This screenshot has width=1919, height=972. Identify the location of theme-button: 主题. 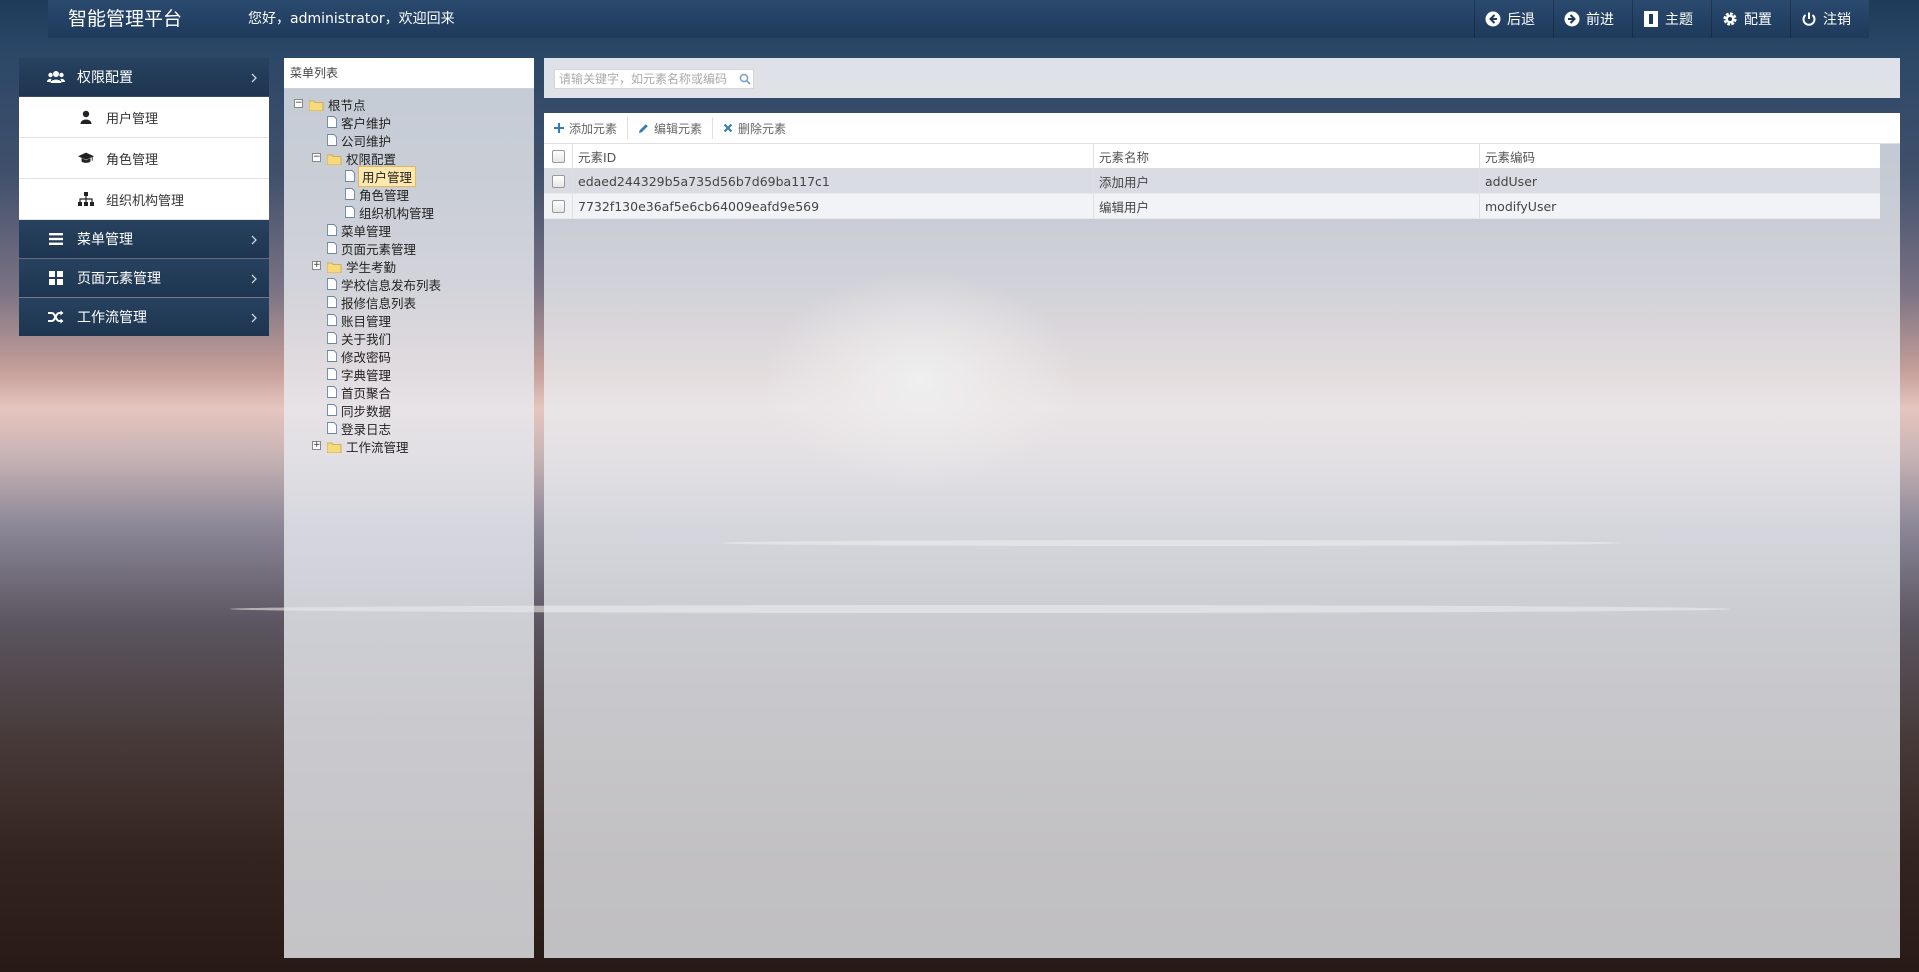
(1671, 19).